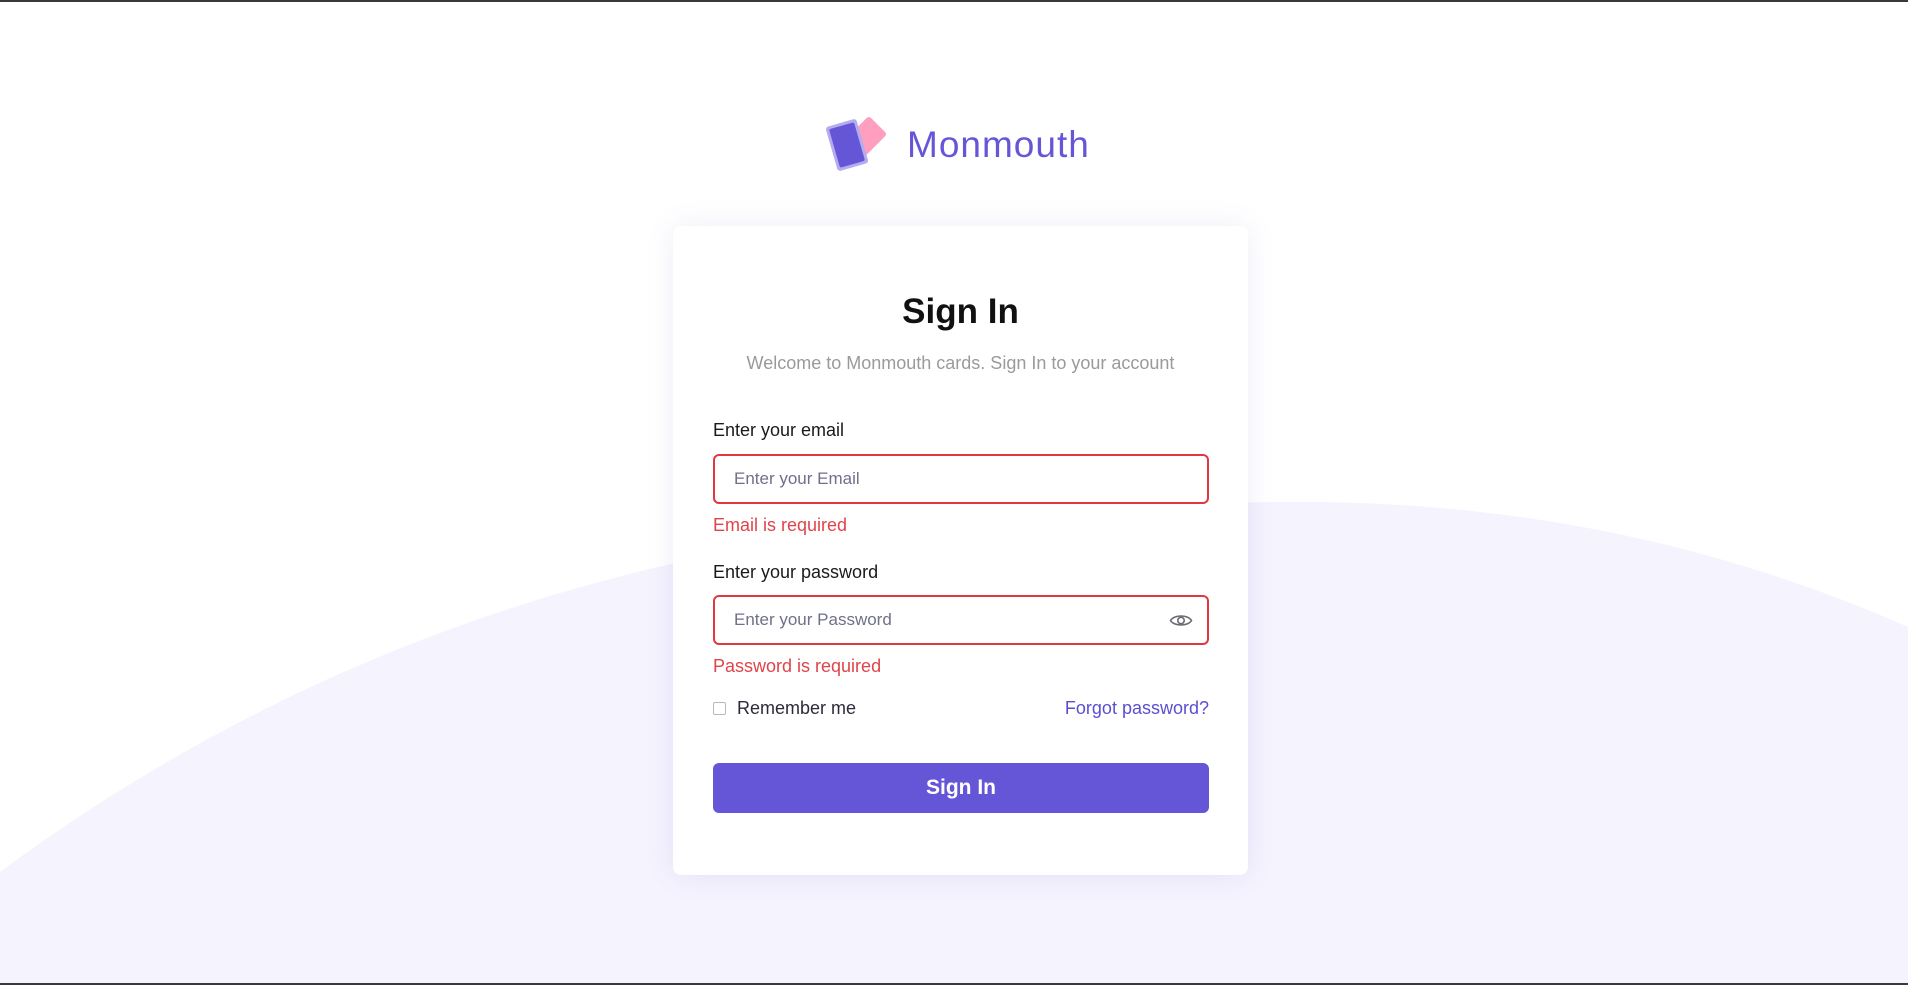 The width and height of the screenshot is (1908, 985). Describe the element at coordinates (780, 525) in the screenshot. I see `email-error: Email is required` at that location.